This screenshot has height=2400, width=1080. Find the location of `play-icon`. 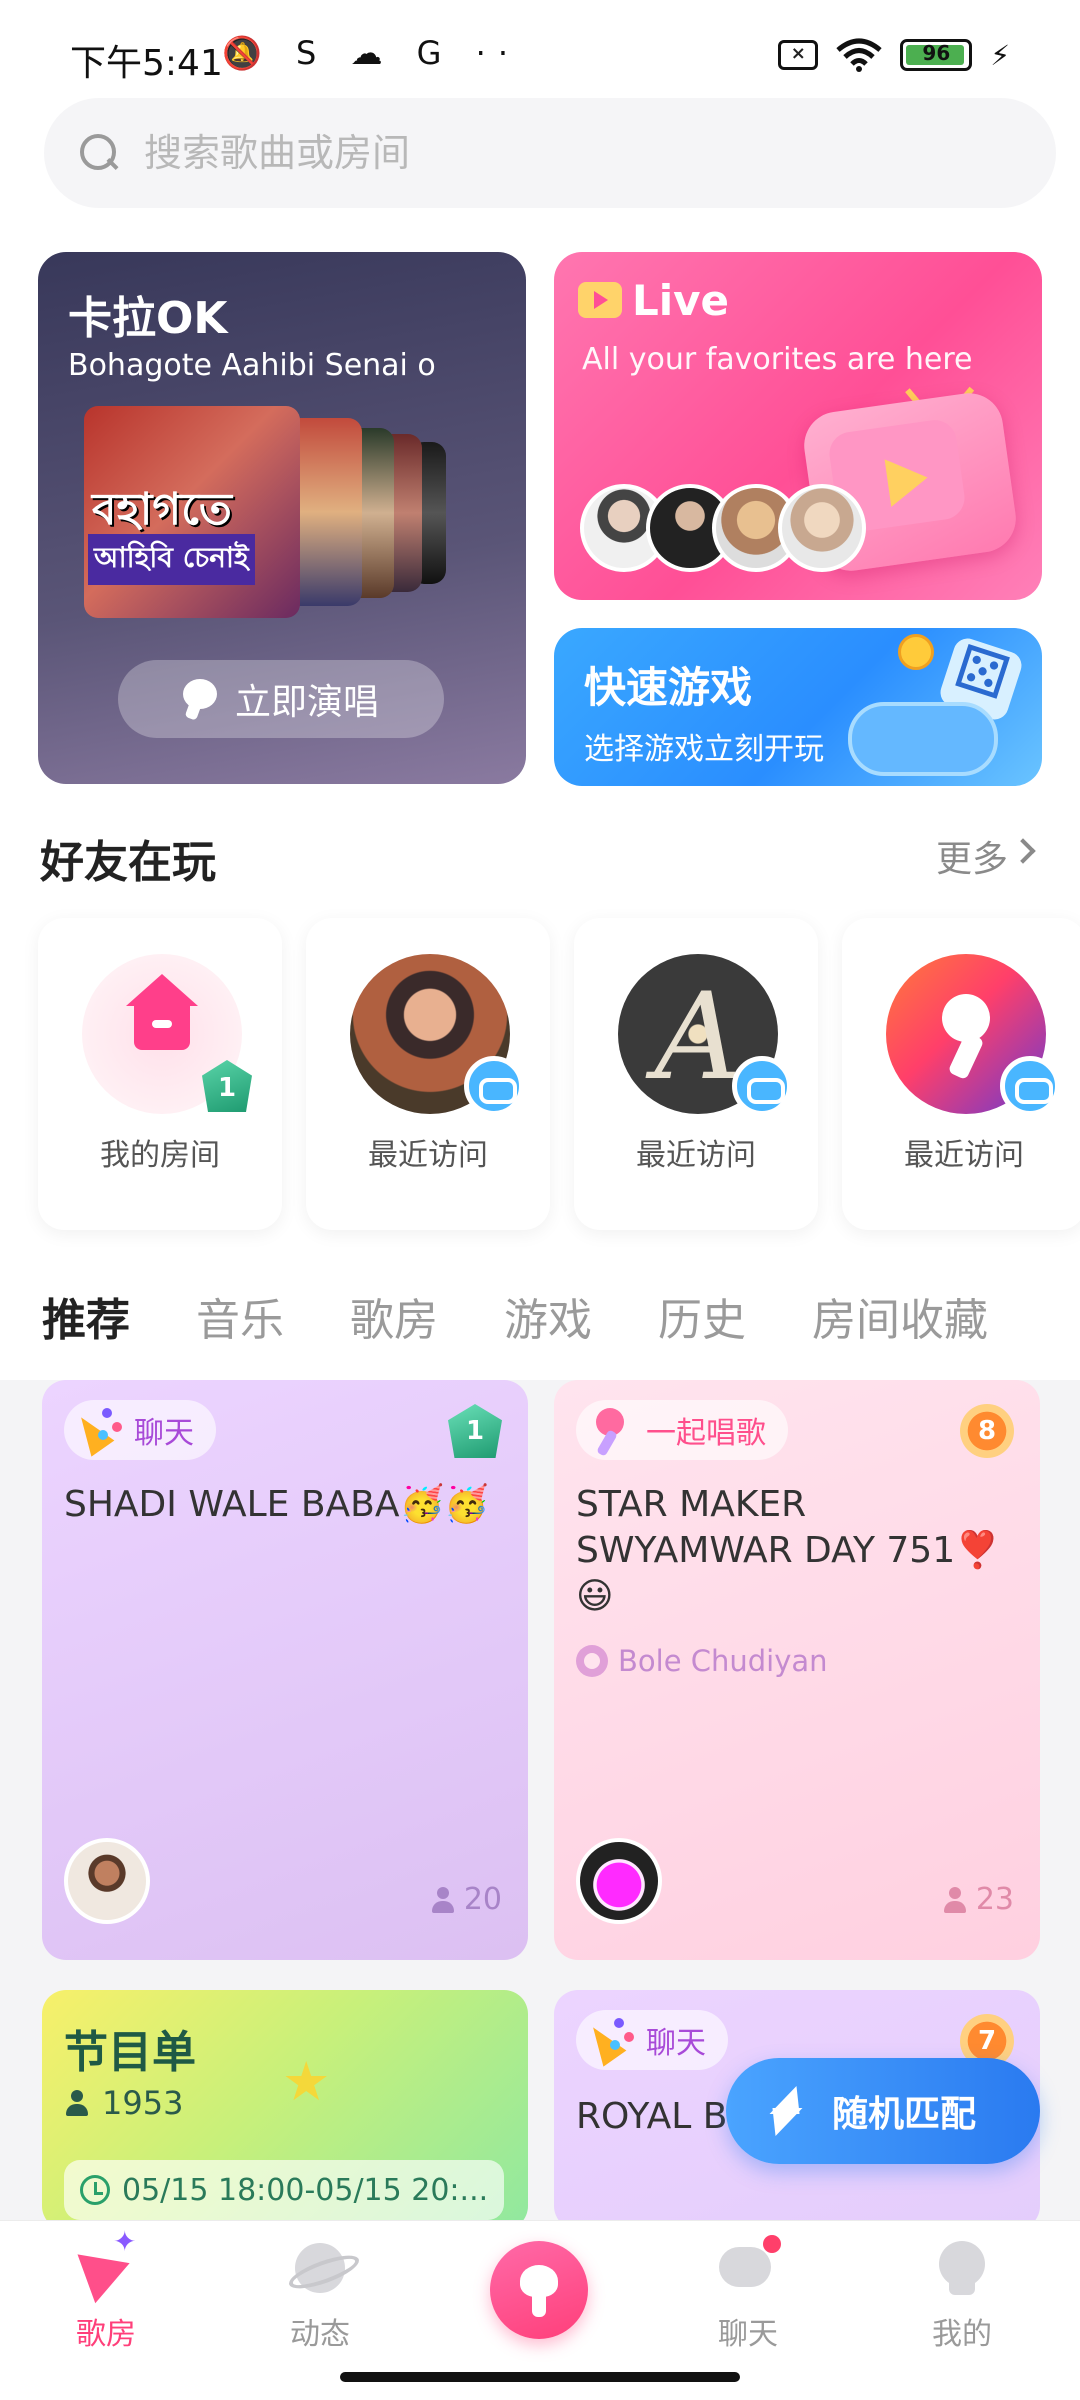

play-icon is located at coordinates (907, 480).